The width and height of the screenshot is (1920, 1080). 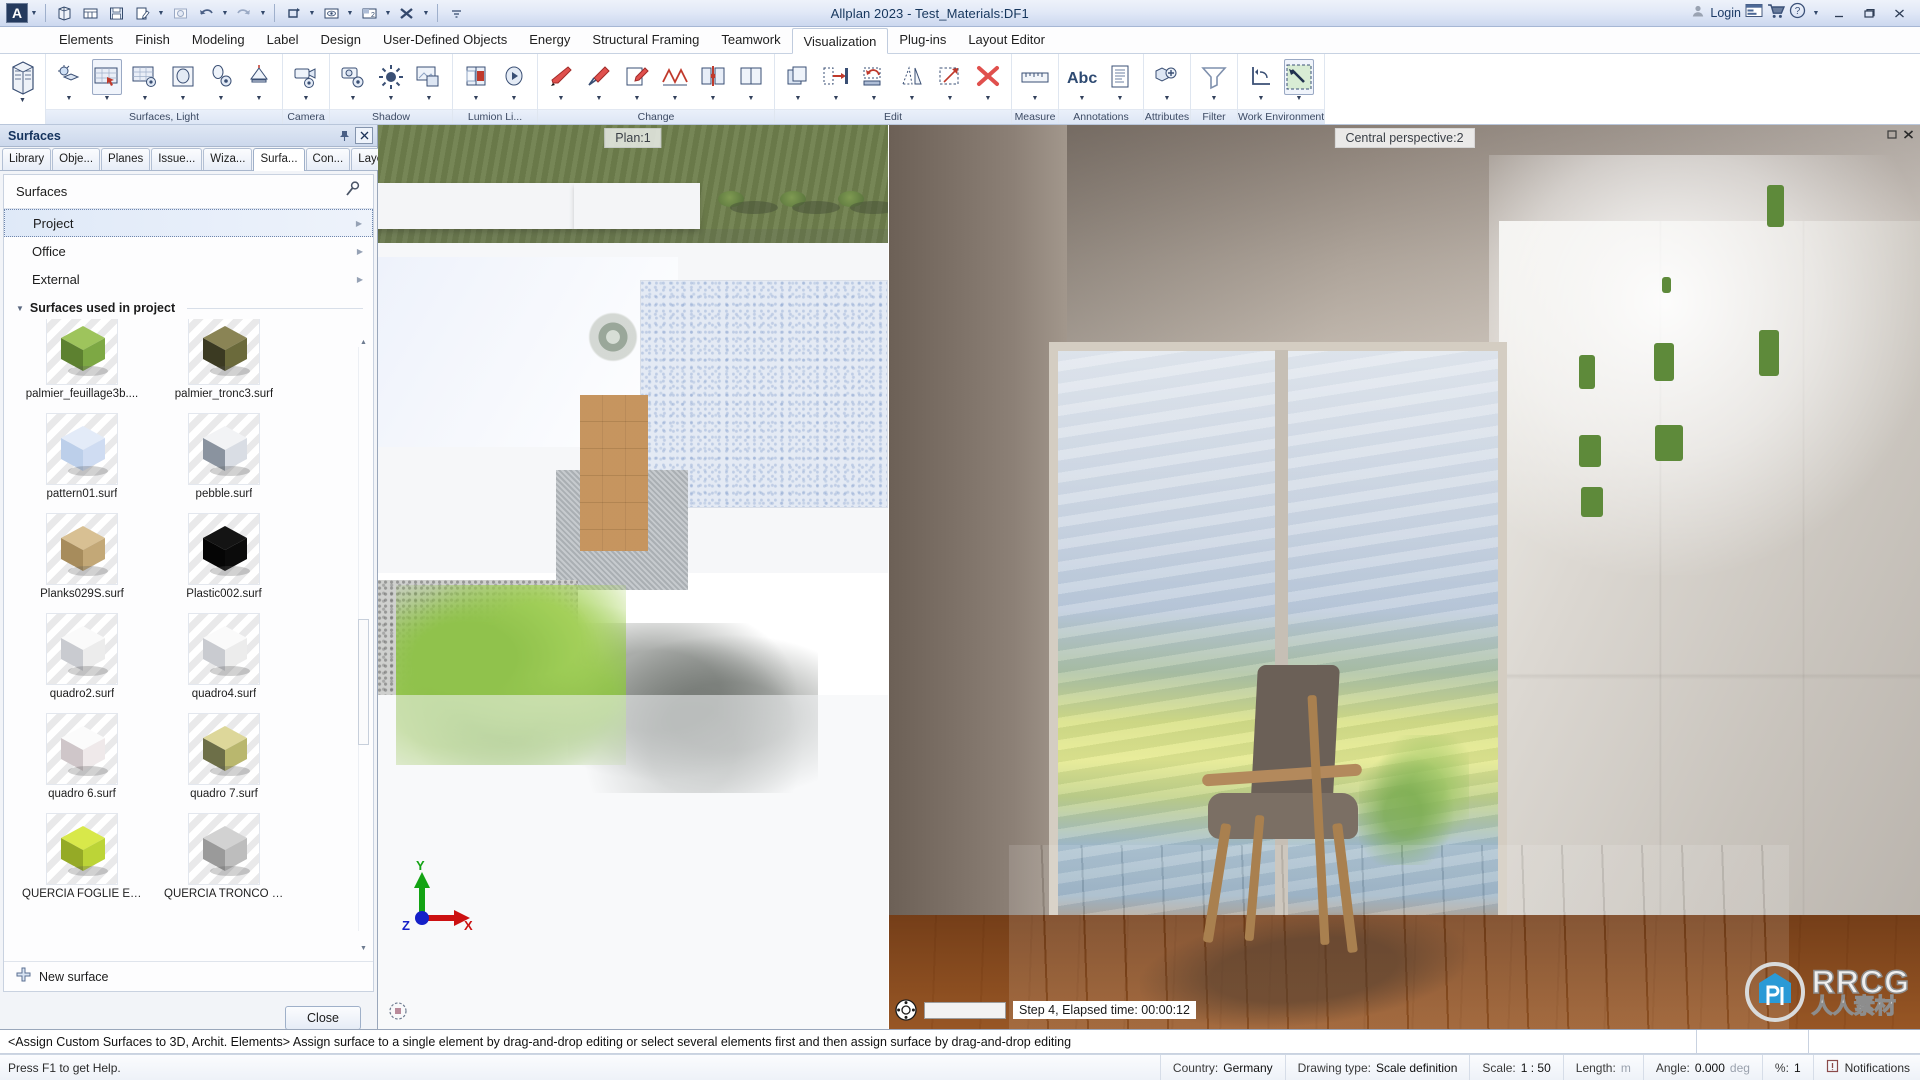 What do you see at coordinates (82, 563) in the screenshot?
I see `surface-item: Planks029S.surf` at bounding box center [82, 563].